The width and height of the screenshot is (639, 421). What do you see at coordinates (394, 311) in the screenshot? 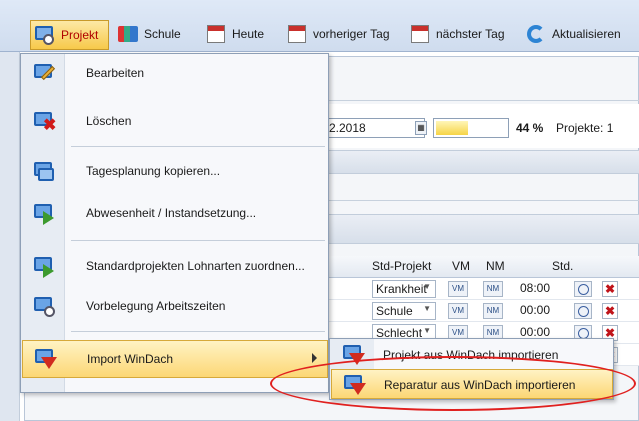
I see `std-projekt-value: Schule` at bounding box center [394, 311].